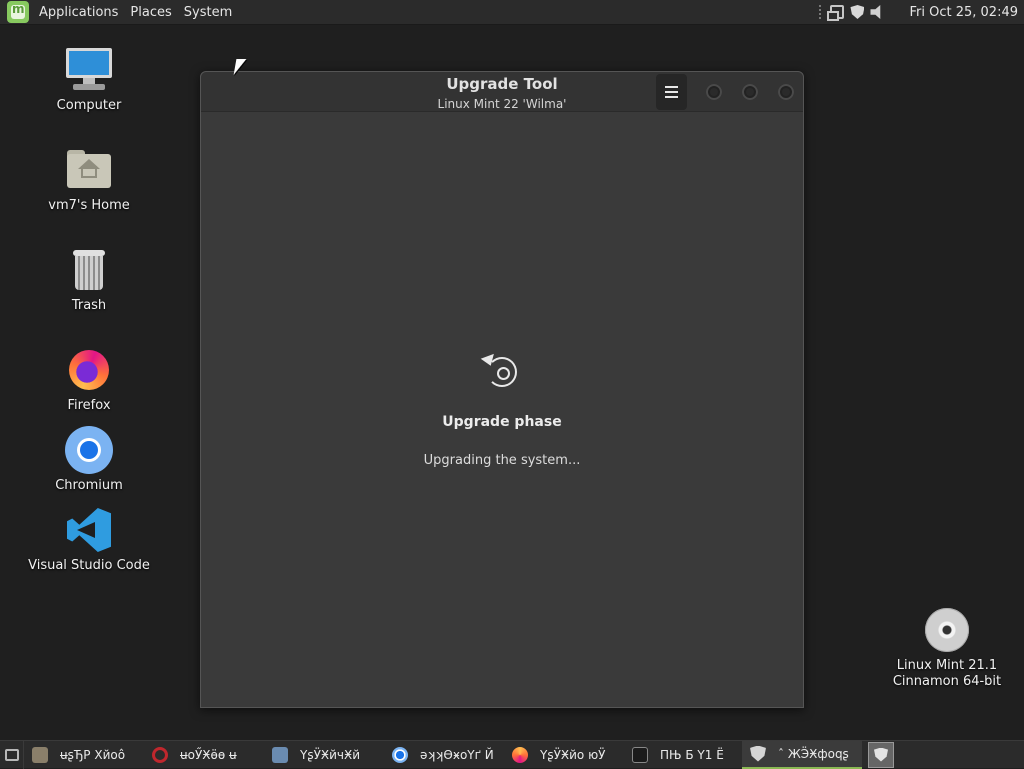  I want to click on main-menu-button, so click(671, 92).